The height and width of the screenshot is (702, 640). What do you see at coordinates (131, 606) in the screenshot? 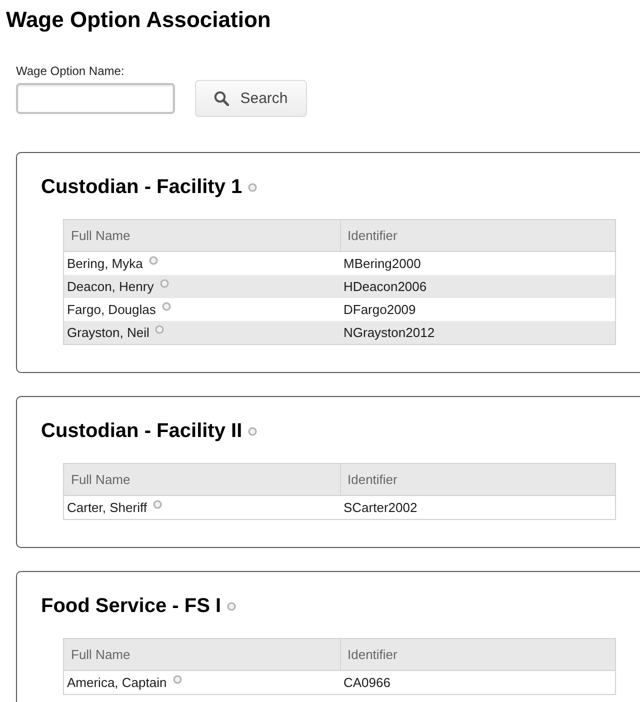
I see `group-title: Food Service - FS I` at bounding box center [131, 606].